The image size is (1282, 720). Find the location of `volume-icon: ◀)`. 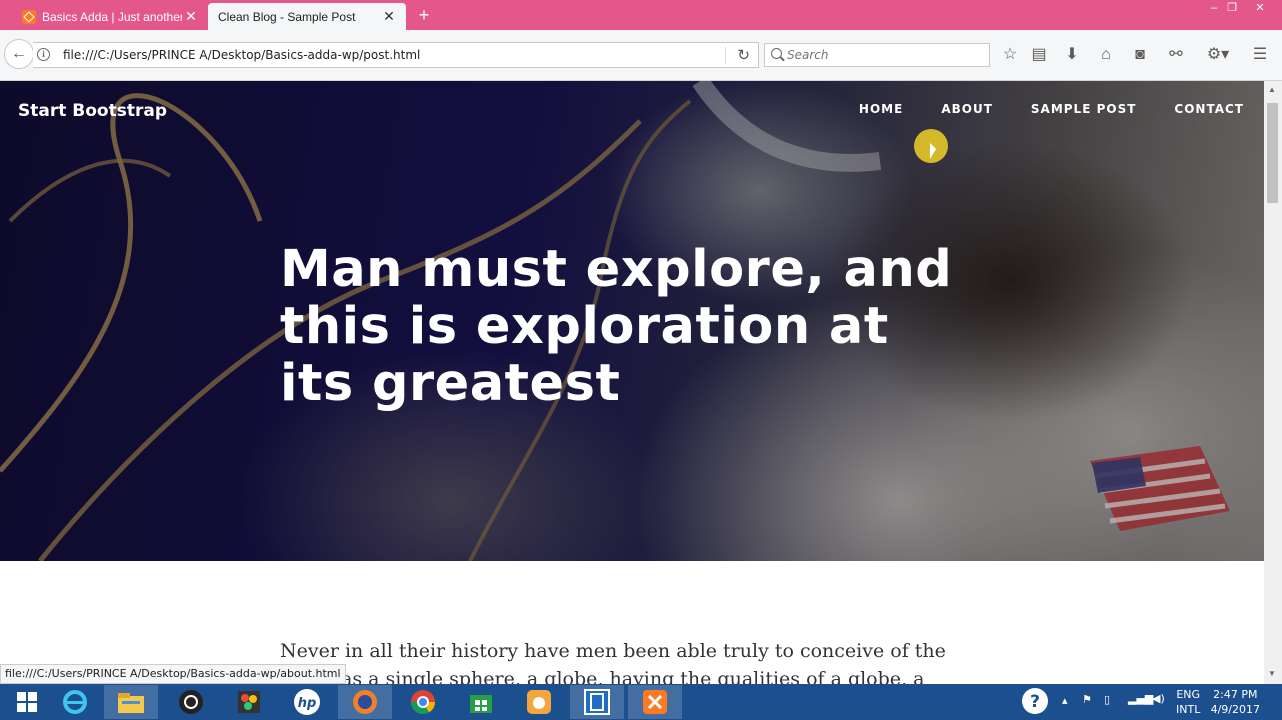

volume-icon: ◀) is located at coordinates (1158, 698).